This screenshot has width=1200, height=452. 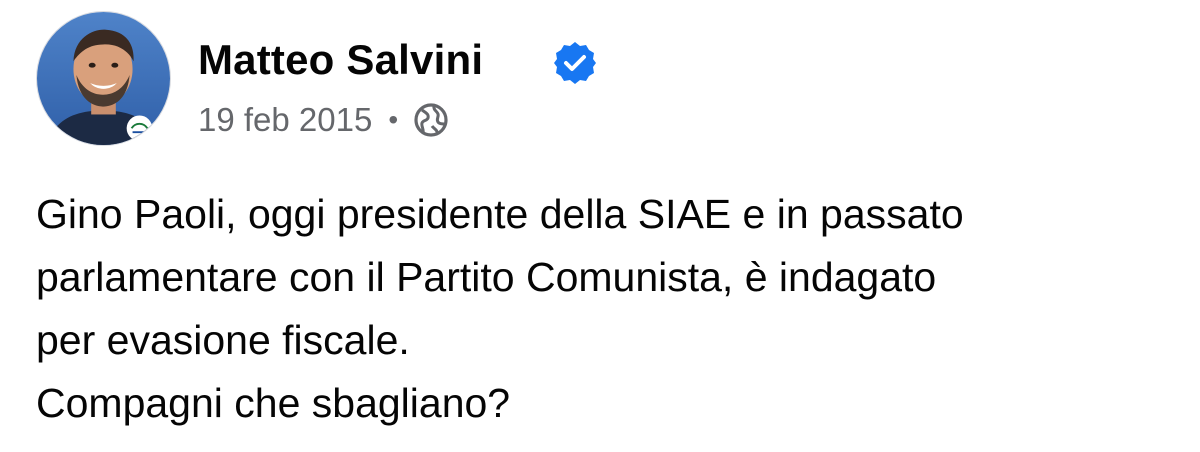 What do you see at coordinates (273, 403) in the screenshot?
I see `post-text-line: Compagni che sbagliano?` at bounding box center [273, 403].